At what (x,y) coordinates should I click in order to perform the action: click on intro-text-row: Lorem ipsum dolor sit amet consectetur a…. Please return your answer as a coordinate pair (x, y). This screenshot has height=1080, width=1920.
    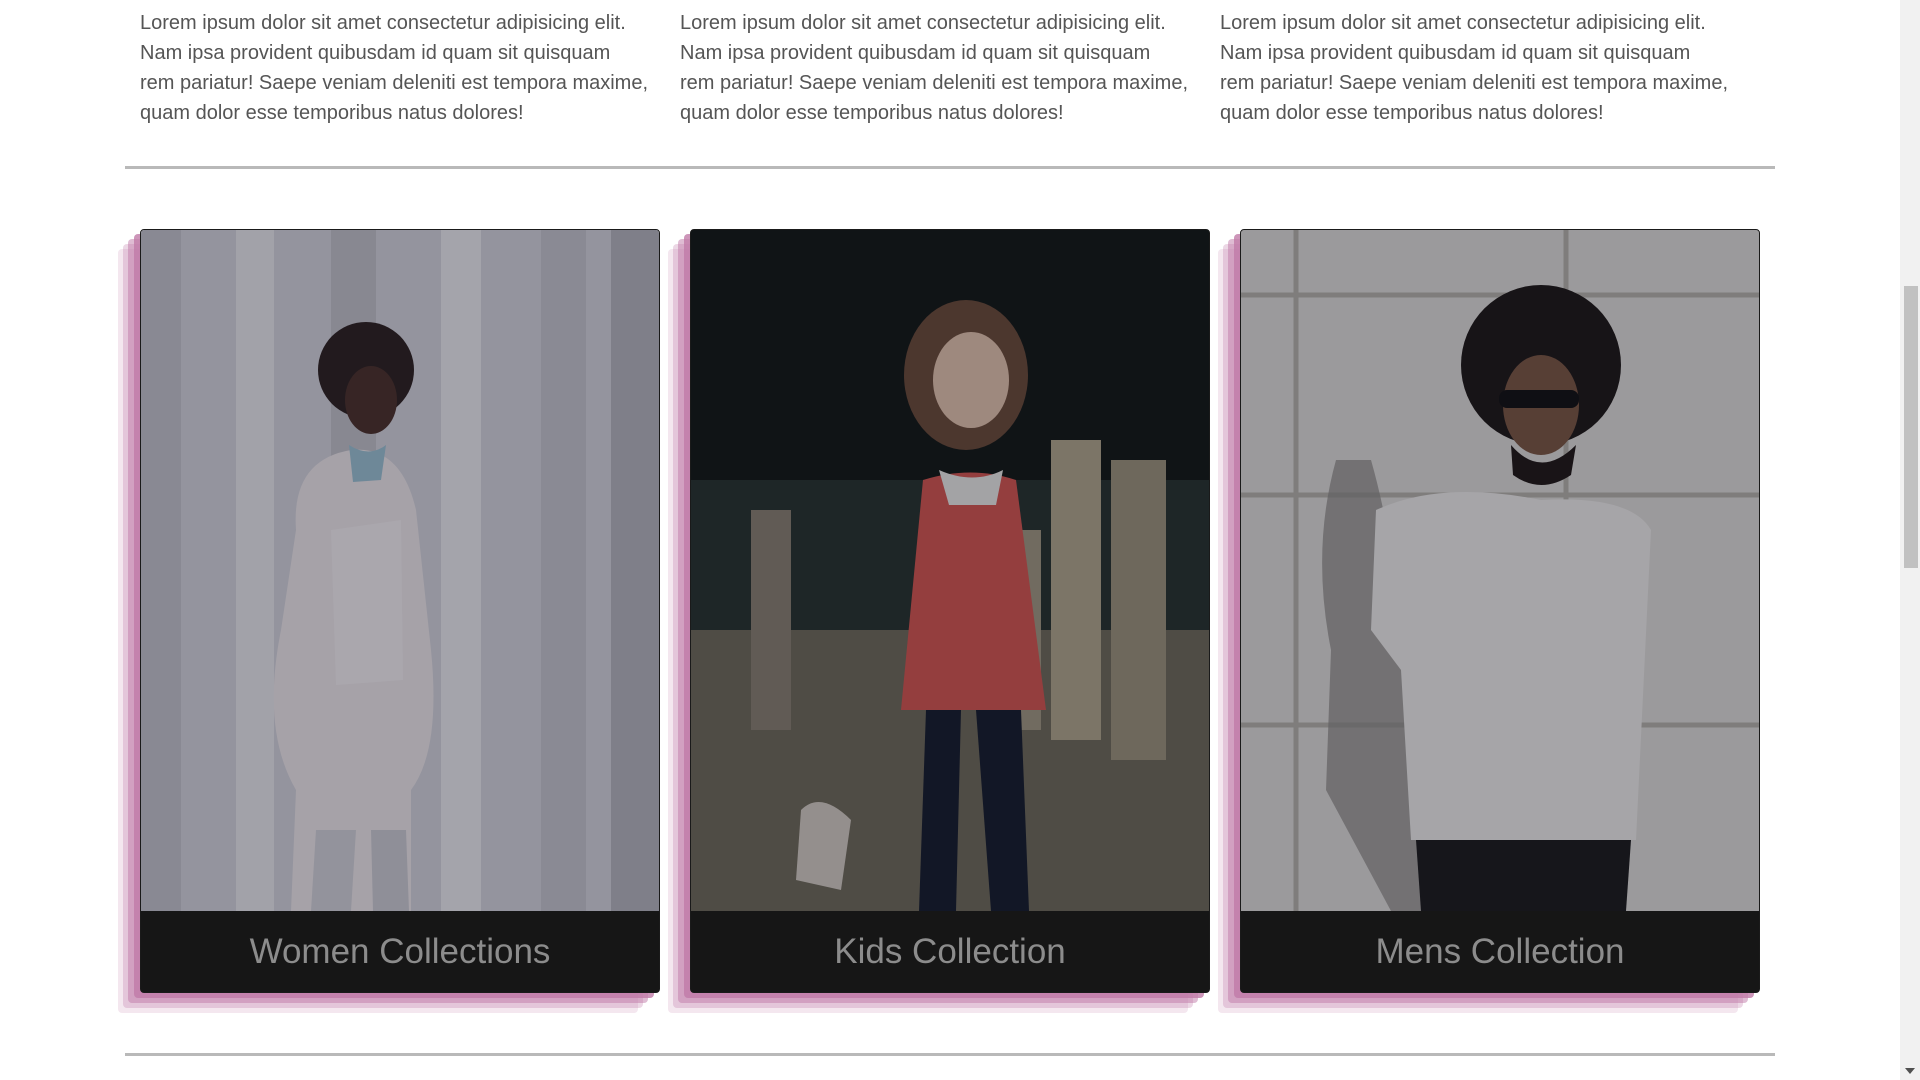
    Looking at the image, I should click on (950, 68).